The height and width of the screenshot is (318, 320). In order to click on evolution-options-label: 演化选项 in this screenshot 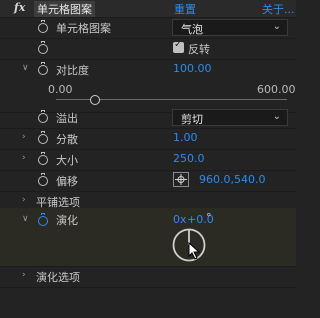, I will do `click(58, 277)`.